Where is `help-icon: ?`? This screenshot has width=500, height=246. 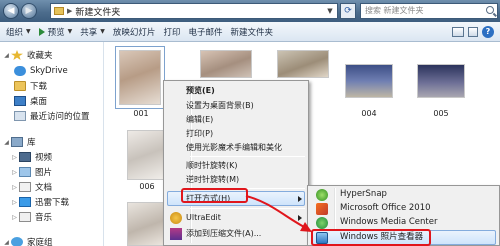
help-icon: ? is located at coordinates (488, 31).